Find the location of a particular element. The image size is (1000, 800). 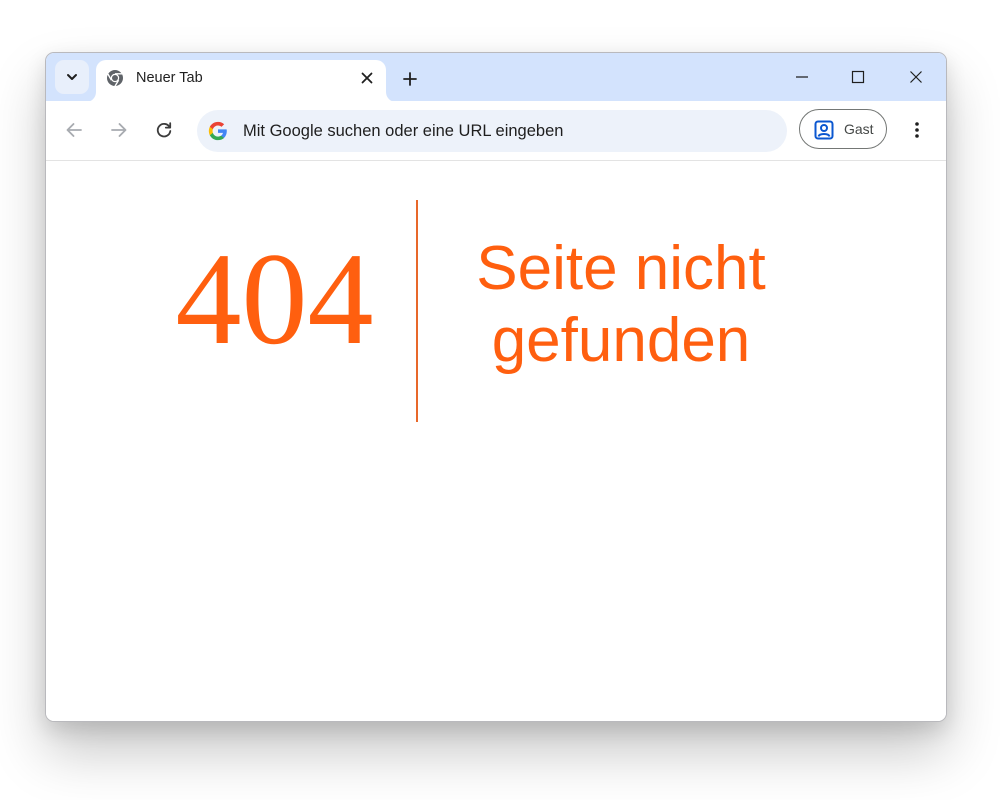

tab-search-button is located at coordinates (72, 77).